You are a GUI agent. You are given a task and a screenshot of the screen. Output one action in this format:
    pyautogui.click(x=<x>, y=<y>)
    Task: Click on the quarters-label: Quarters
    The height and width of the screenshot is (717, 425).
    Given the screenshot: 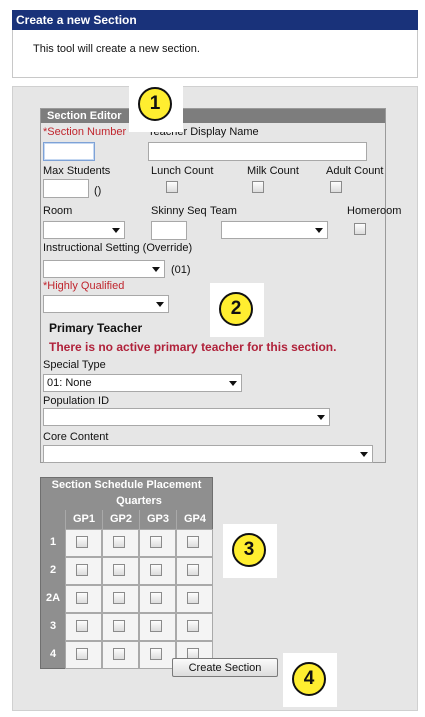 What is the action you would take?
    pyautogui.click(x=139, y=501)
    